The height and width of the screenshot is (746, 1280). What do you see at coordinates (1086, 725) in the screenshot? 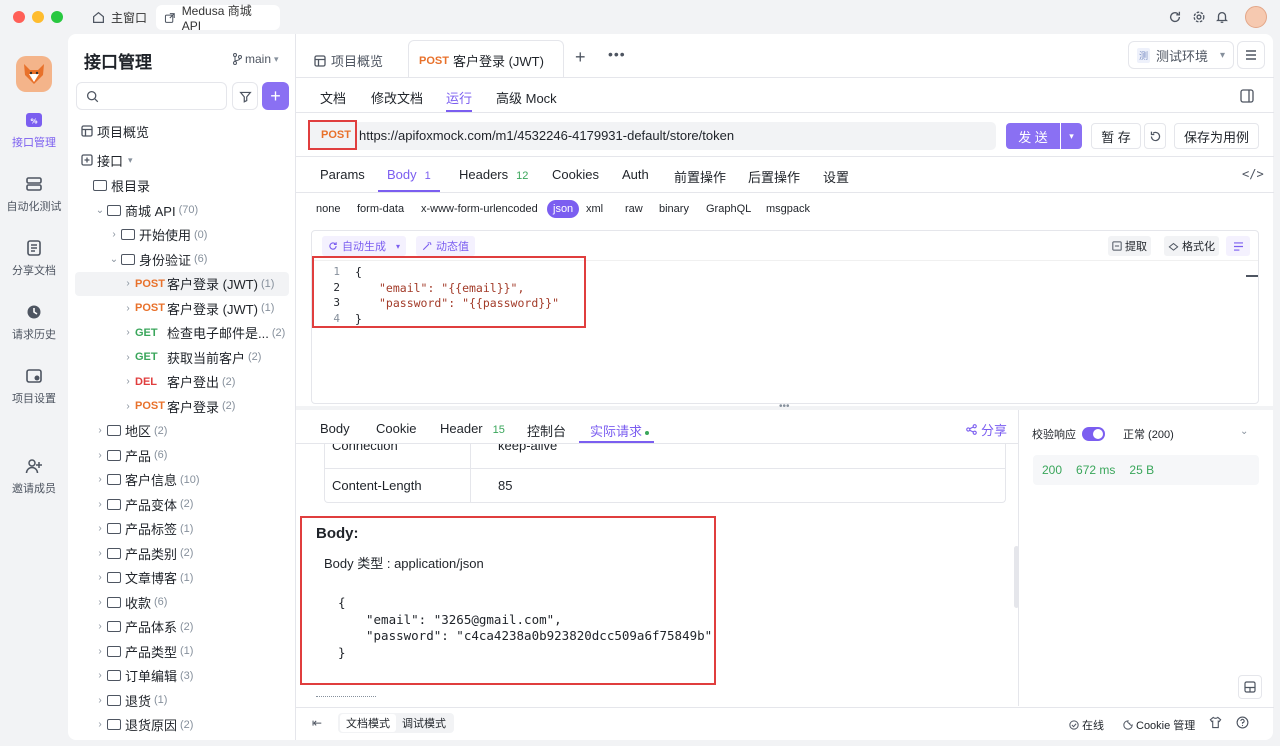
I see `online-status: 在线` at bounding box center [1086, 725].